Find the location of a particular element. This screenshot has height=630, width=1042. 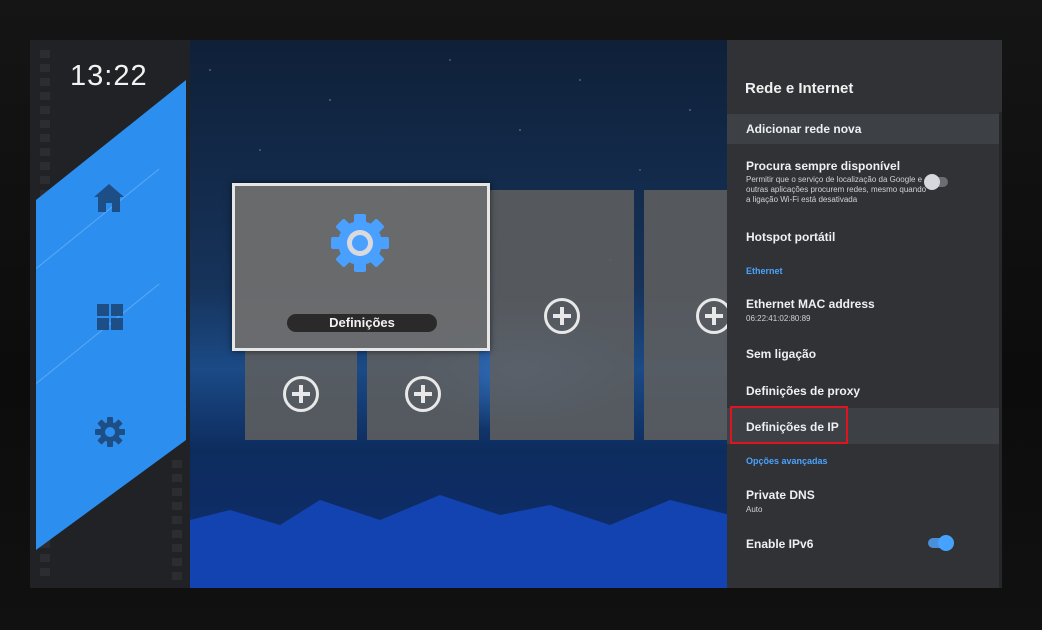

private-dns-item: Private DNS Auto is located at coordinates (864, 498).